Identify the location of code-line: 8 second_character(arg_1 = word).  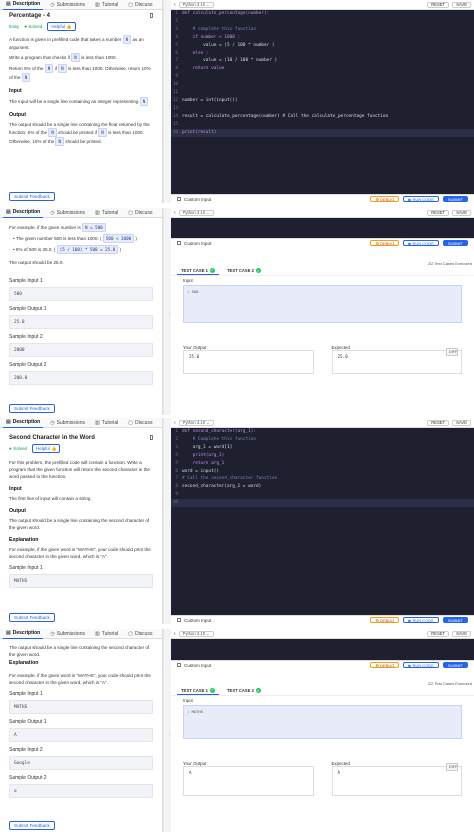
(322, 487).